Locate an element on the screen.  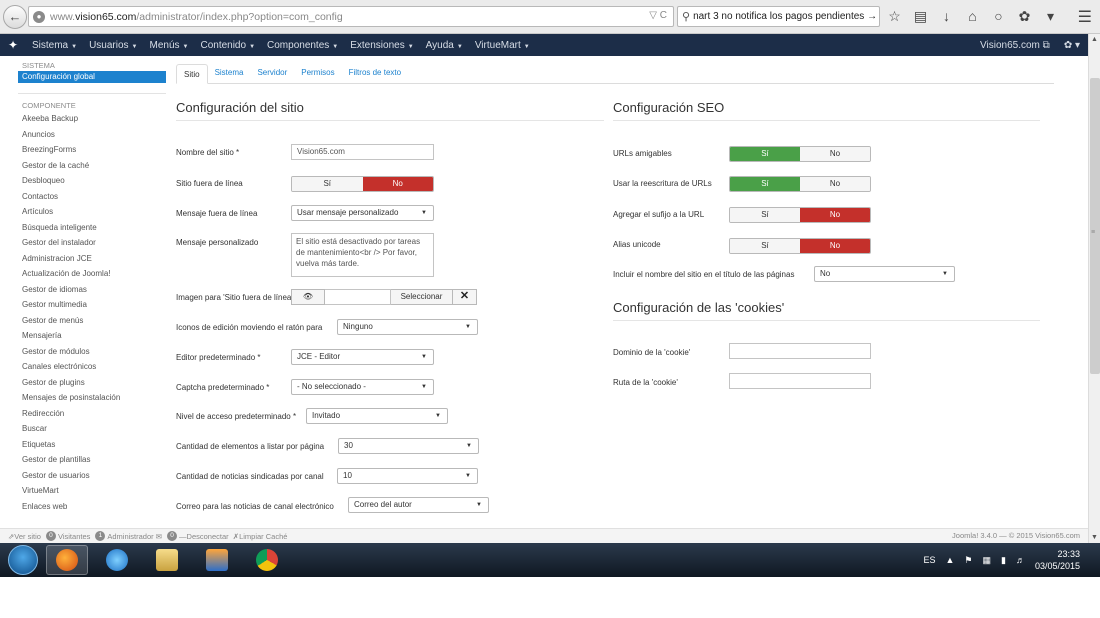
sidebar-item: Gestor multimedia is located at coordinates (92, 305).